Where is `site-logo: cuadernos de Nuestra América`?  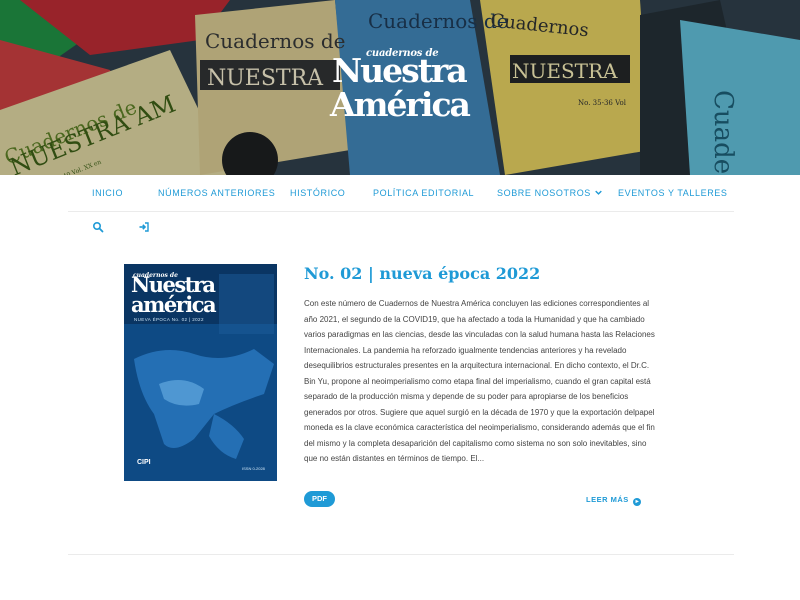 site-logo: cuadernos de Nuestra América is located at coordinates (401, 89).